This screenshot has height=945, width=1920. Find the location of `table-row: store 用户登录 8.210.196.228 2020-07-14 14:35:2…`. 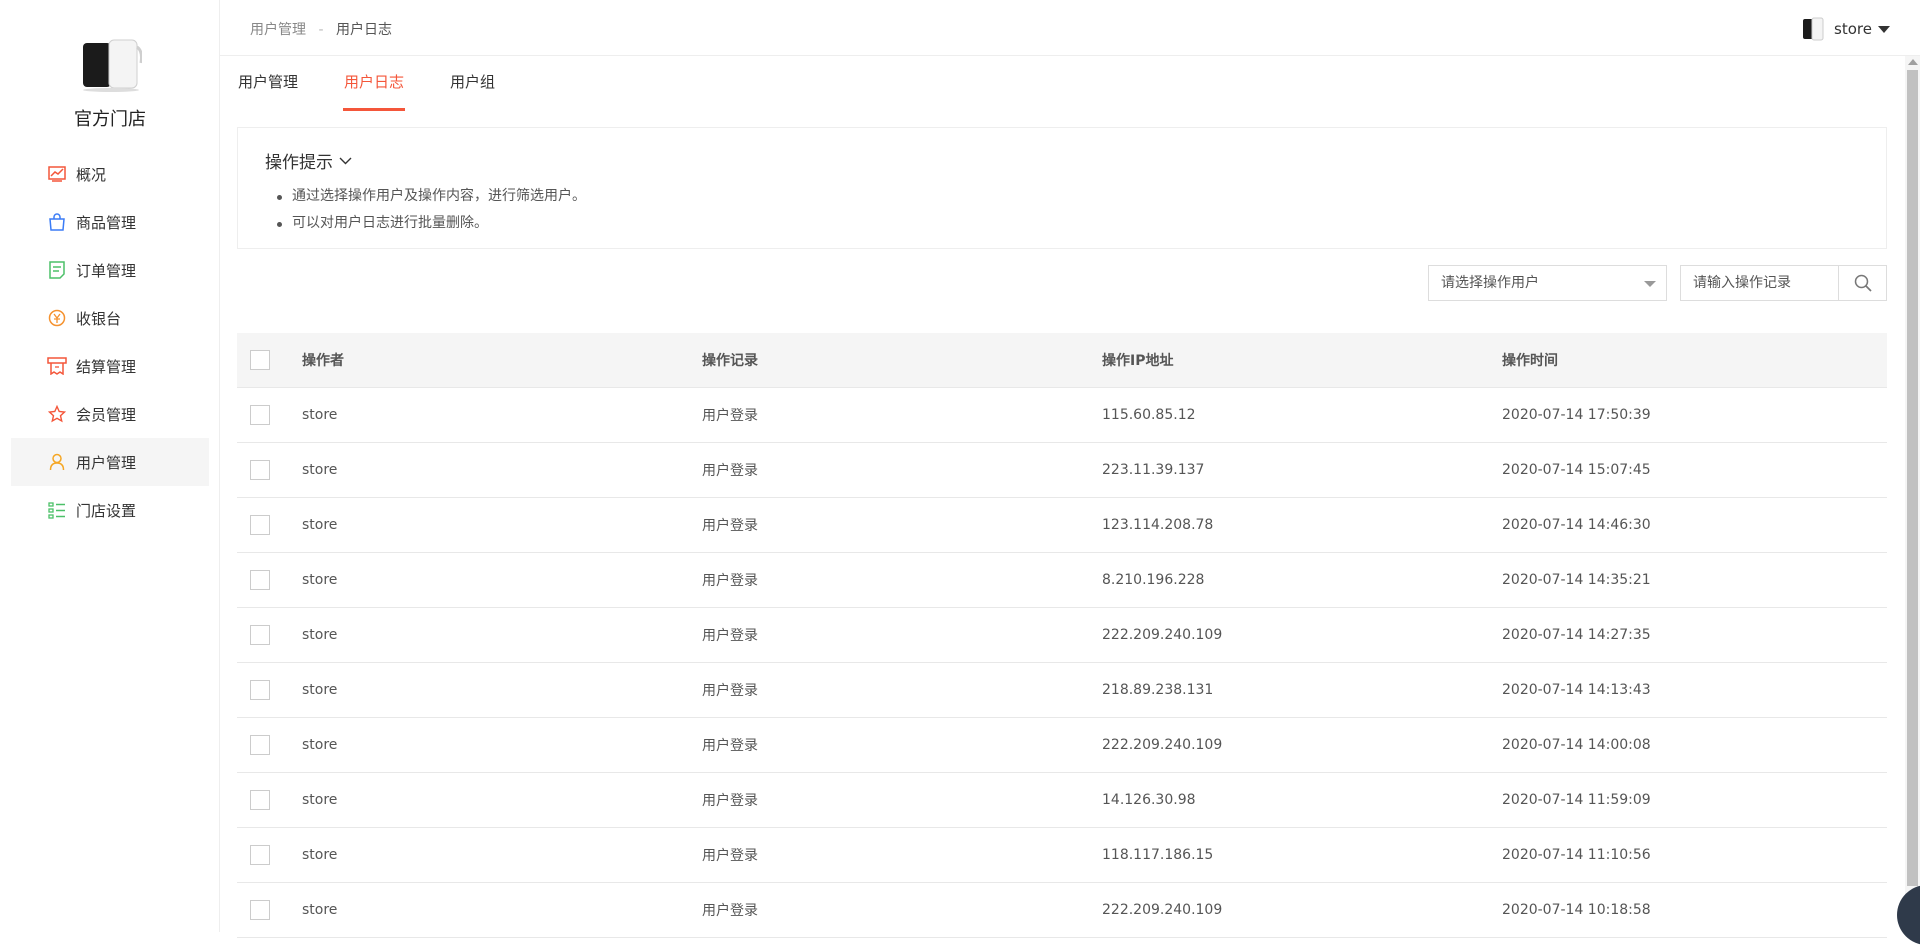

table-row: store 用户登录 8.210.196.228 2020-07-14 14:35:2… is located at coordinates (1062, 580).